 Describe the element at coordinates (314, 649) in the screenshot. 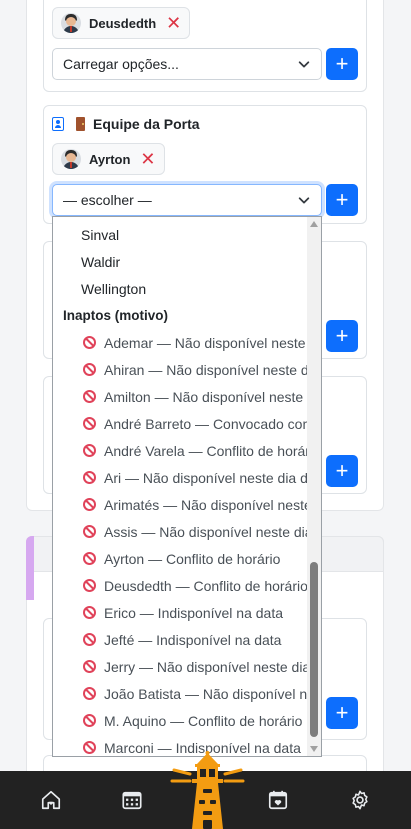

I see `scrollbar-thumb` at that location.